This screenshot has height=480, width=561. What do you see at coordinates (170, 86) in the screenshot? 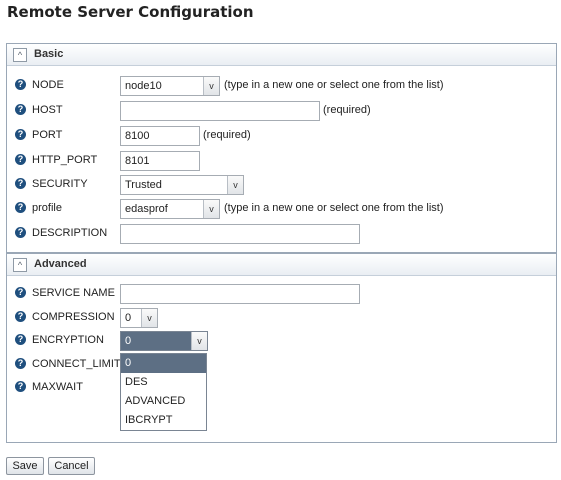
I see `node-select: node10 v` at bounding box center [170, 86].